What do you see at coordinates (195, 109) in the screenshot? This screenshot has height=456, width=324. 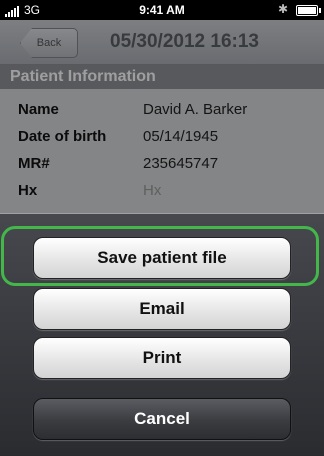 I see `info-value: David A. Barker` at bounding box center [195, 109].